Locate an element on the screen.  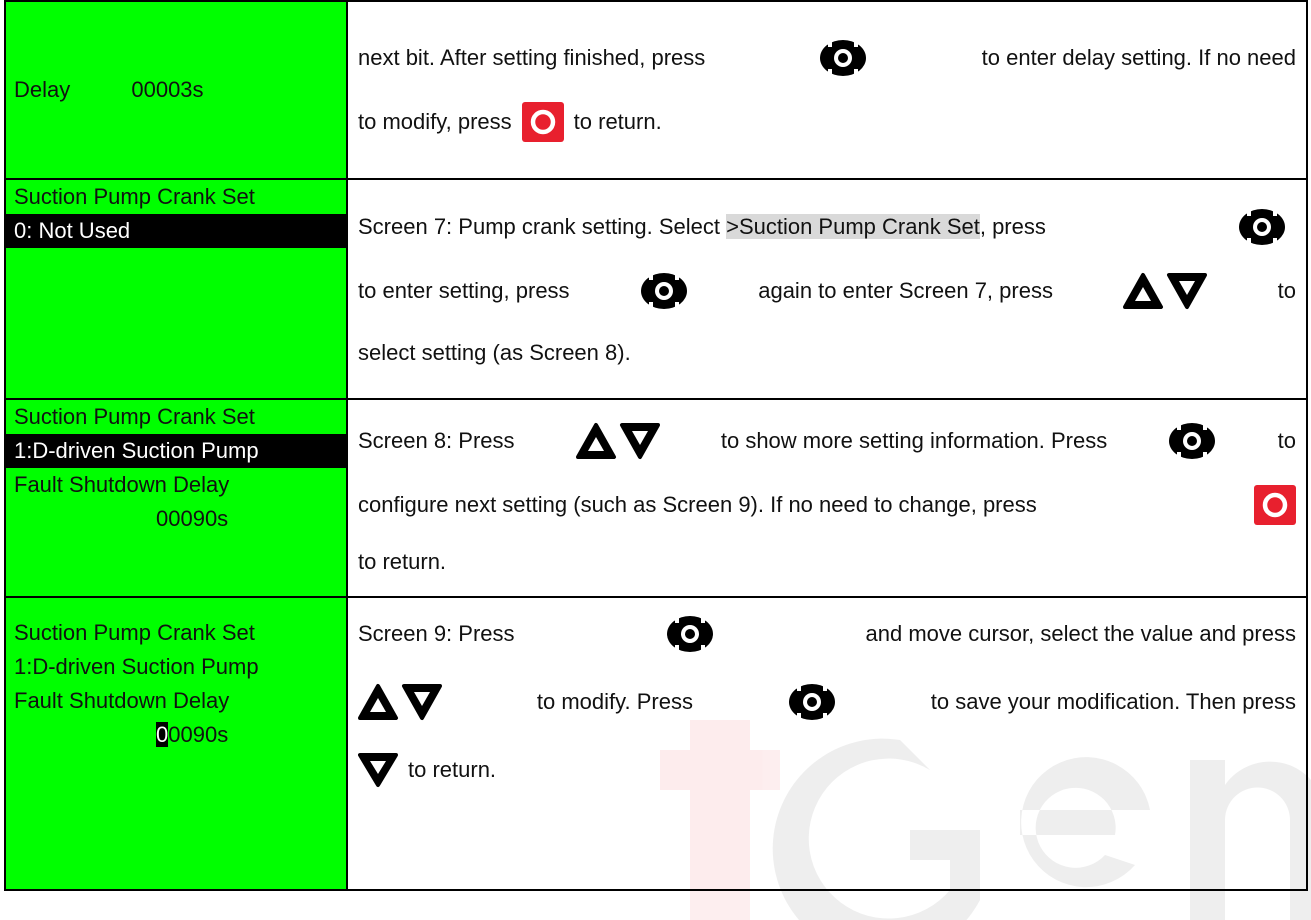
desc-text: to modify, press is located at coordinates (435, 121).